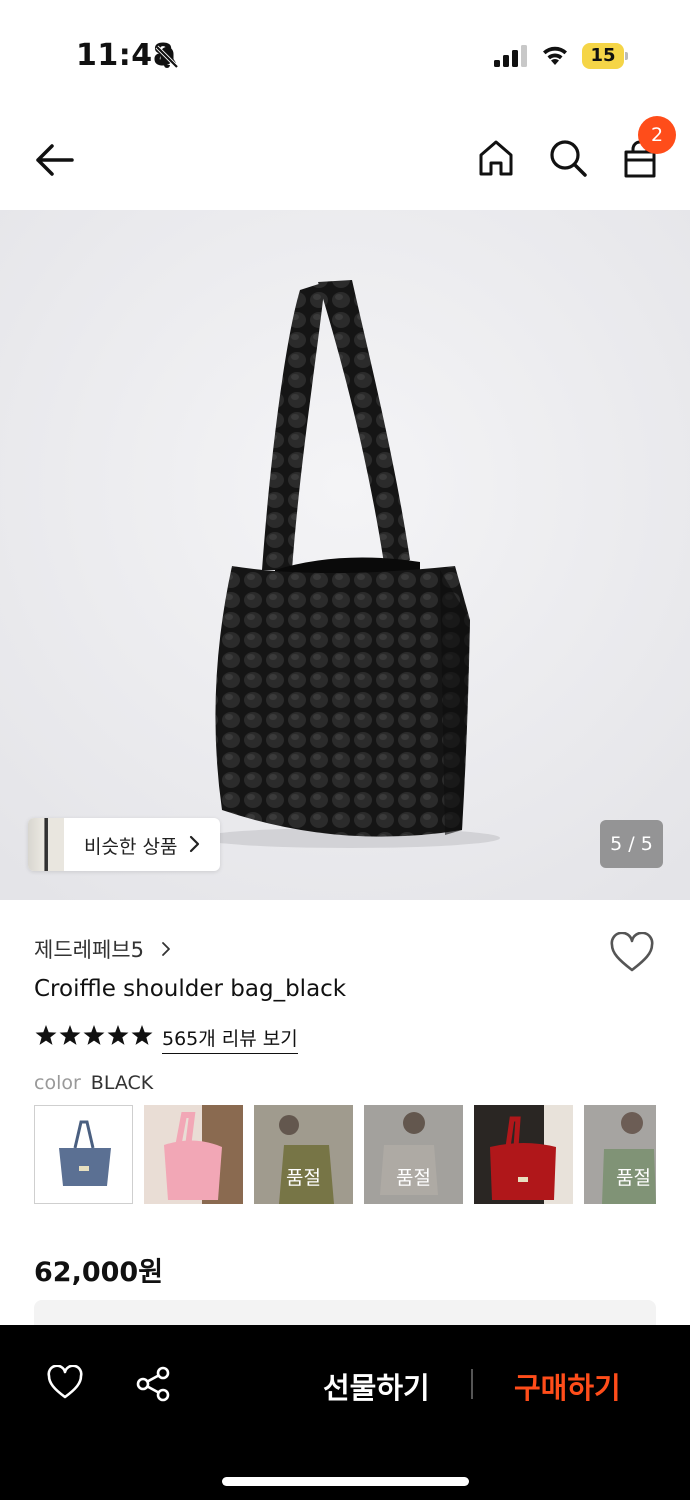 The width and height of the screenshot is (690, 1500). I want to click on share-icon, so click(153, 1384).